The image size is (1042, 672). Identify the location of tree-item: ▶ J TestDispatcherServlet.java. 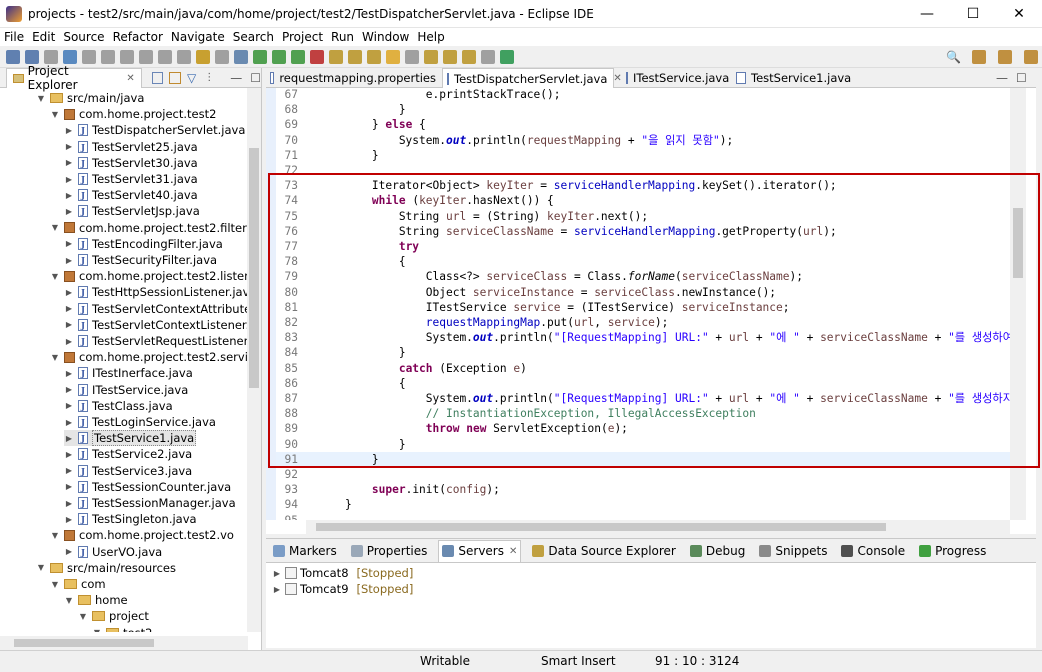
(154, 130).